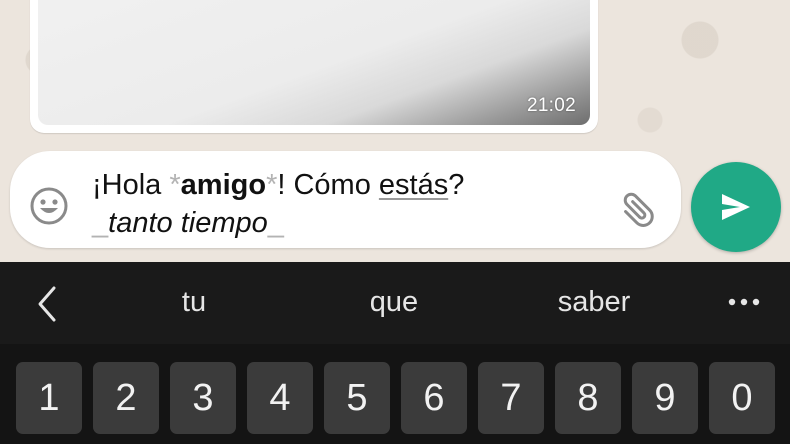  I want to click on bold-marker-open: *, so click(175, 185).